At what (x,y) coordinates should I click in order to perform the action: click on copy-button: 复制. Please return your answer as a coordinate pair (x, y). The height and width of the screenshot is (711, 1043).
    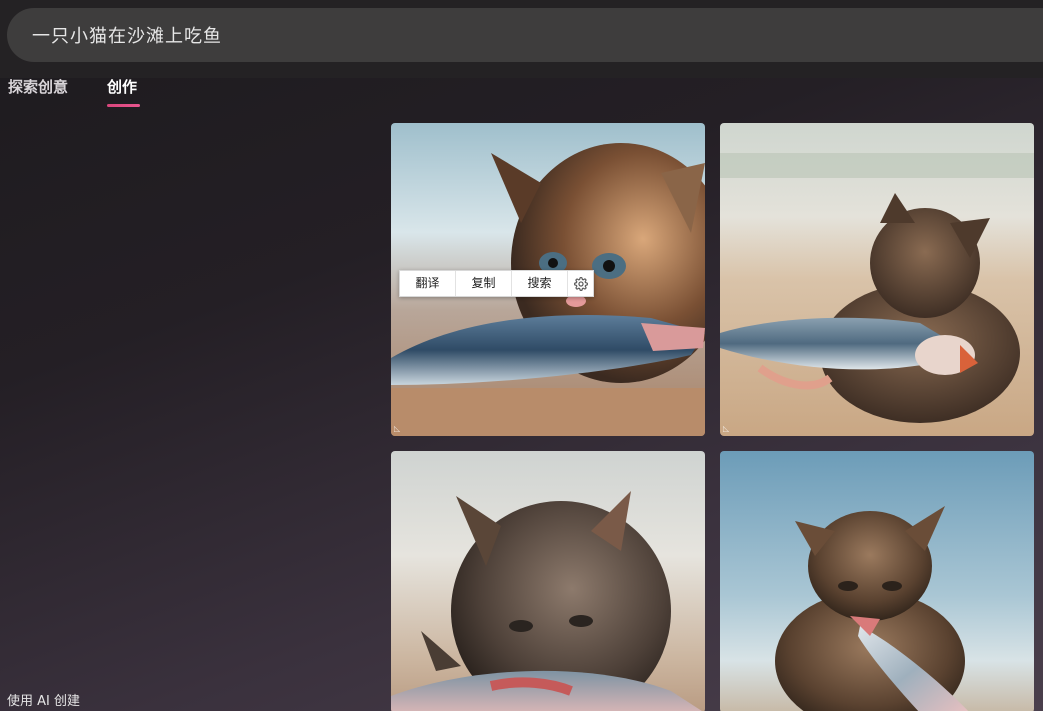
    Looking at the image, I should click on (484, 283).